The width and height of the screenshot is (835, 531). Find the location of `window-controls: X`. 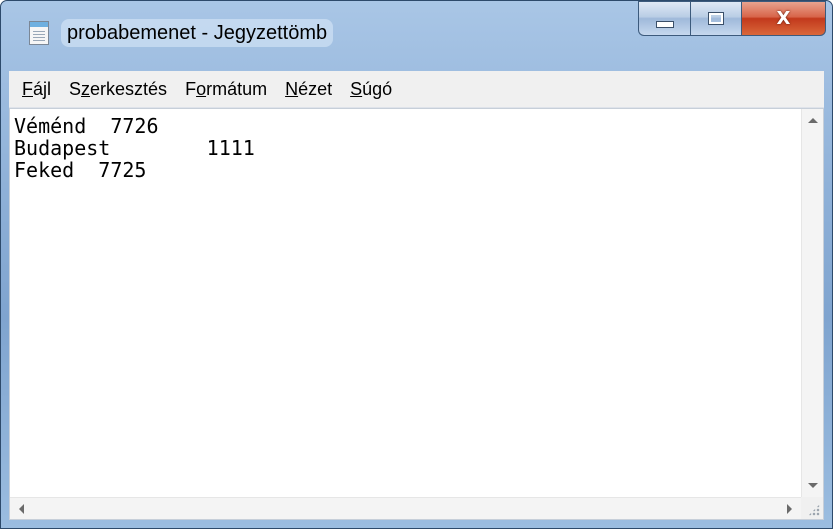

window-controls: X is located at coordinates (732, 19).